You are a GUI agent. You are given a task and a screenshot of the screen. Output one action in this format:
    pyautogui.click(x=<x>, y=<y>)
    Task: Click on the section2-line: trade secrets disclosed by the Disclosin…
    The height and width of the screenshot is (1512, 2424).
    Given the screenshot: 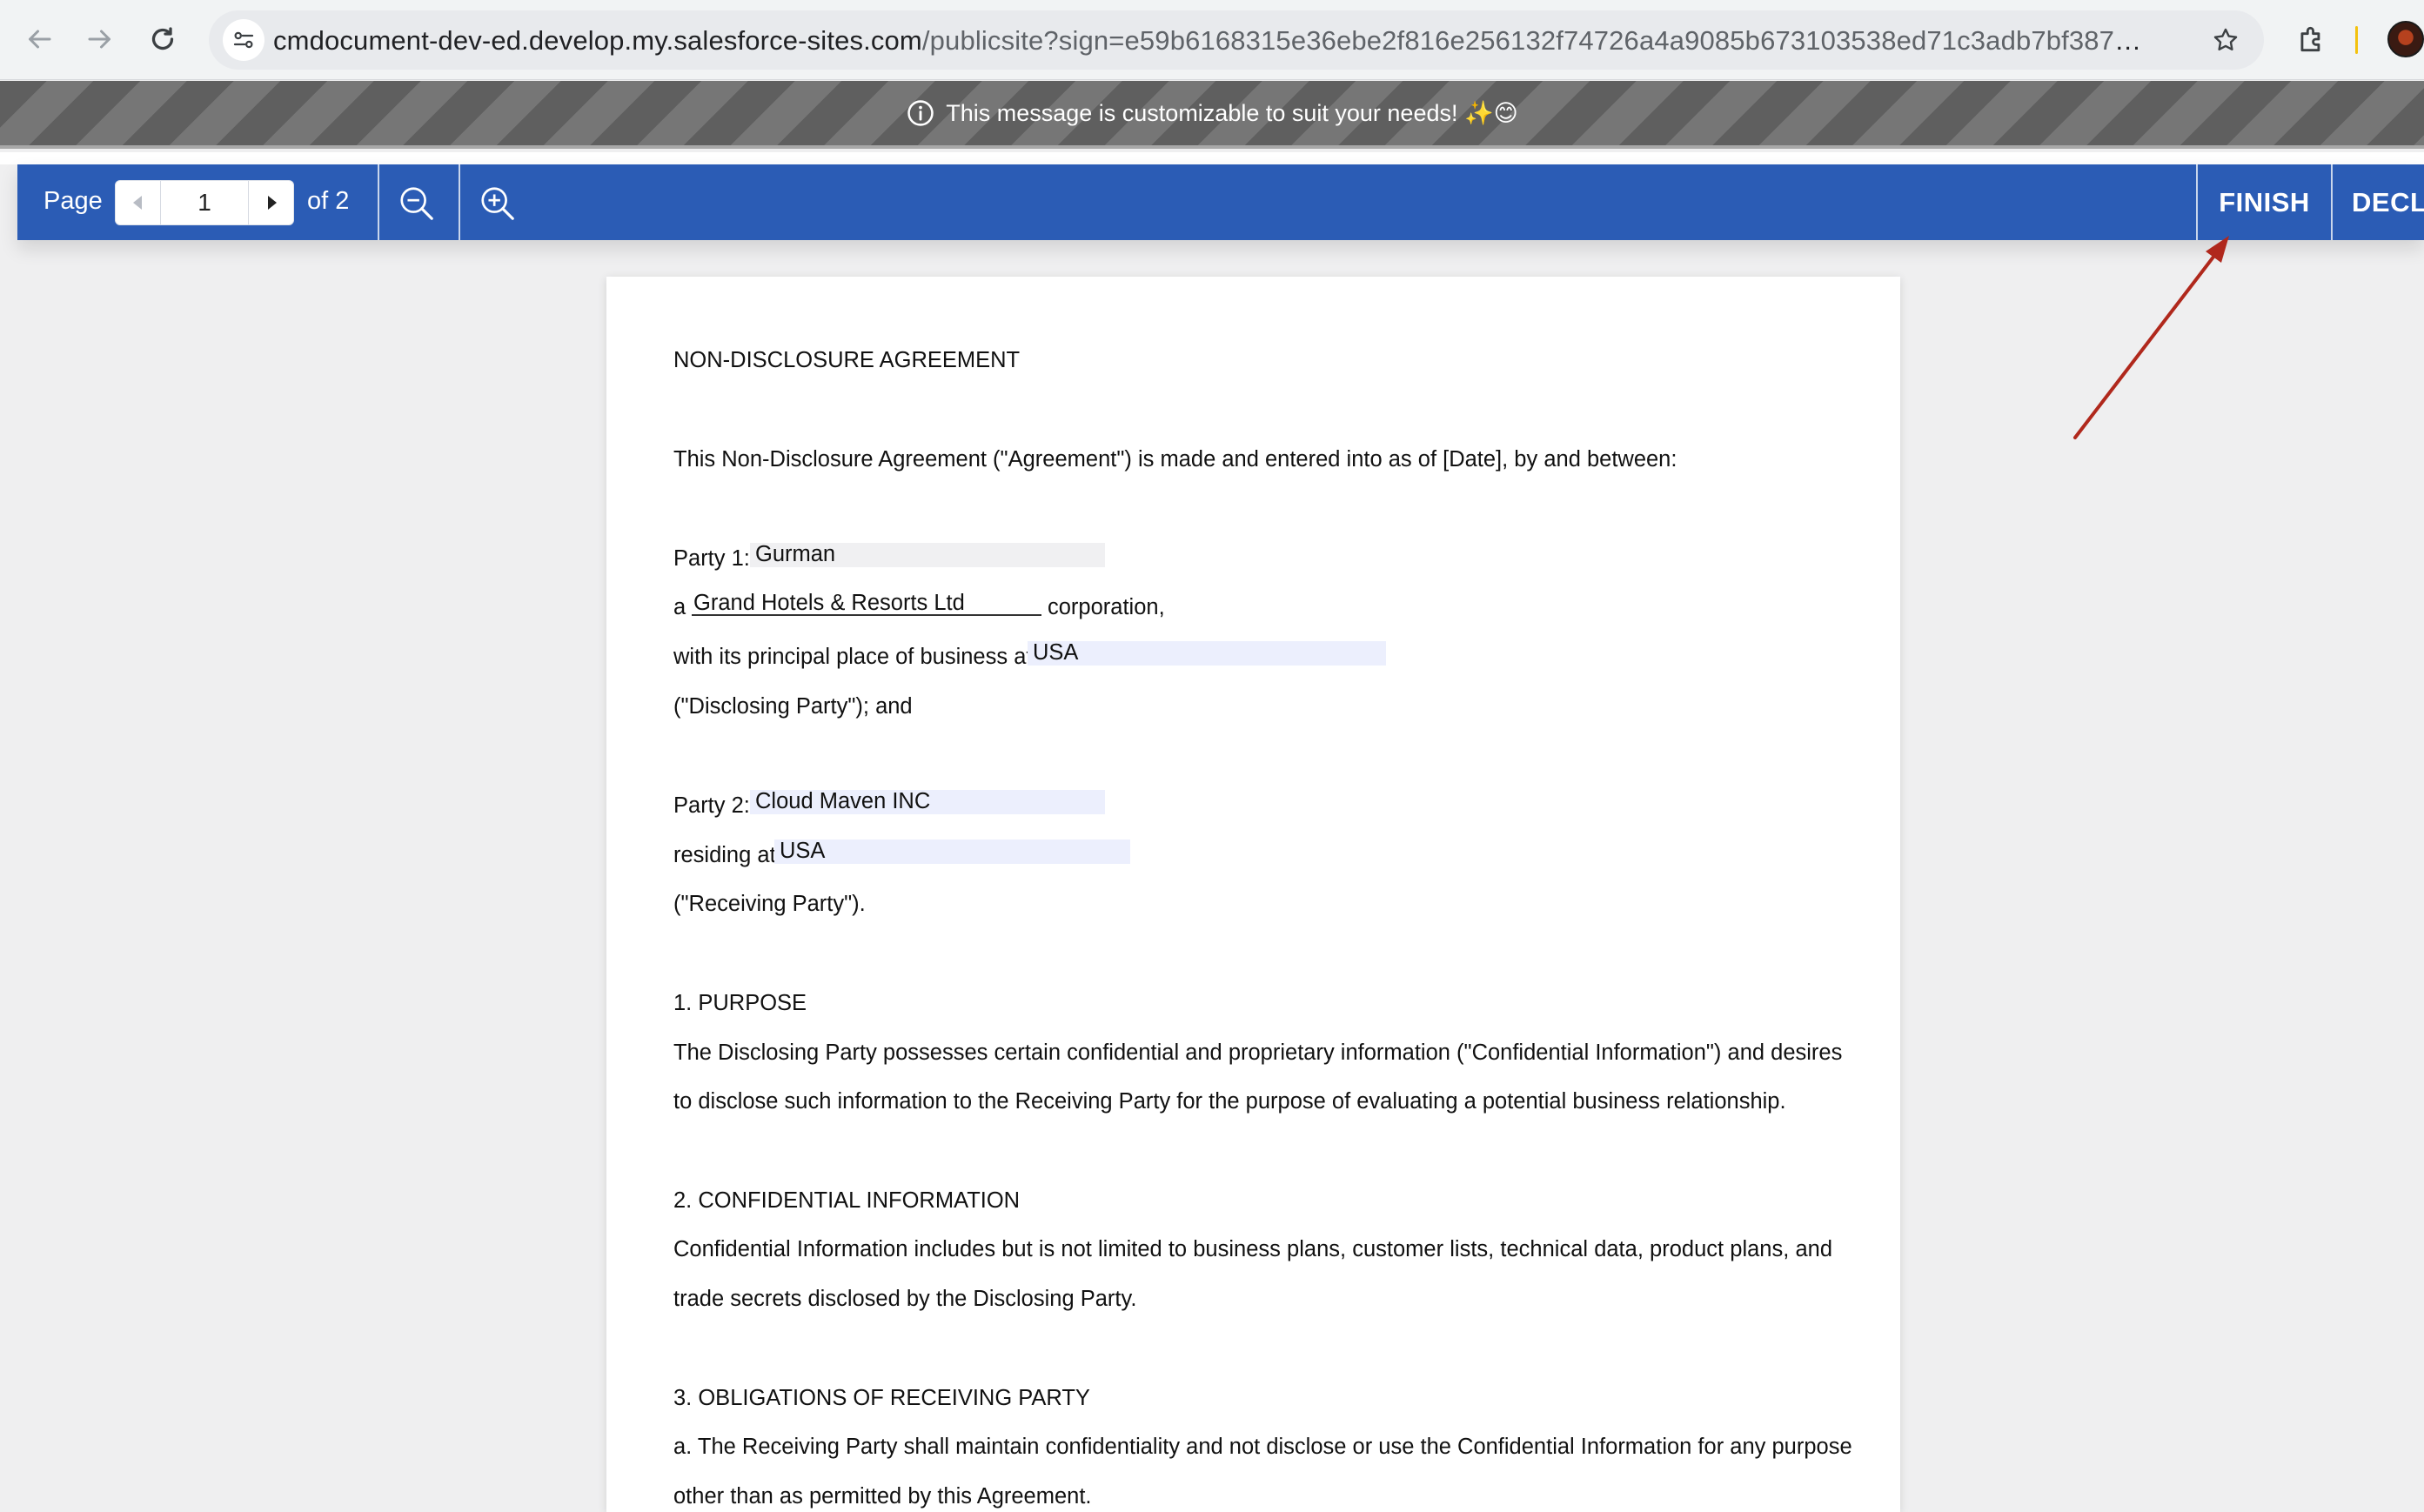 What is the action you would take?
    pyautogui.click(x=905, y=1299)
    